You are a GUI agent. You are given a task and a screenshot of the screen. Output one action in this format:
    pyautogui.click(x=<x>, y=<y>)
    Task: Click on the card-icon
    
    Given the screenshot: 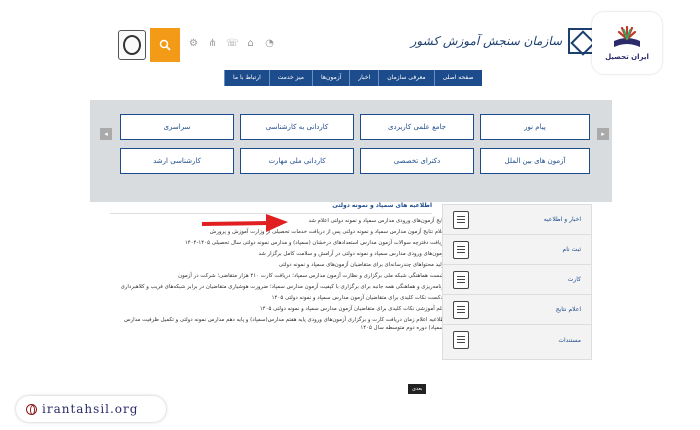 What is the action you would take?
    pyautogui.click(x=461, y=279)
    